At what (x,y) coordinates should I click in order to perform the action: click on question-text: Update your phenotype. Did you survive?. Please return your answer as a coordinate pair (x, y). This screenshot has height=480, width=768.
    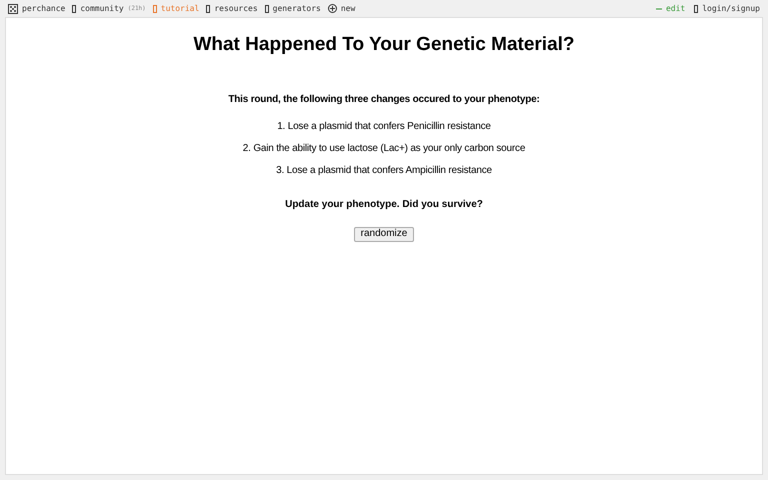
    Looking at the image, I should click on (384, 205).